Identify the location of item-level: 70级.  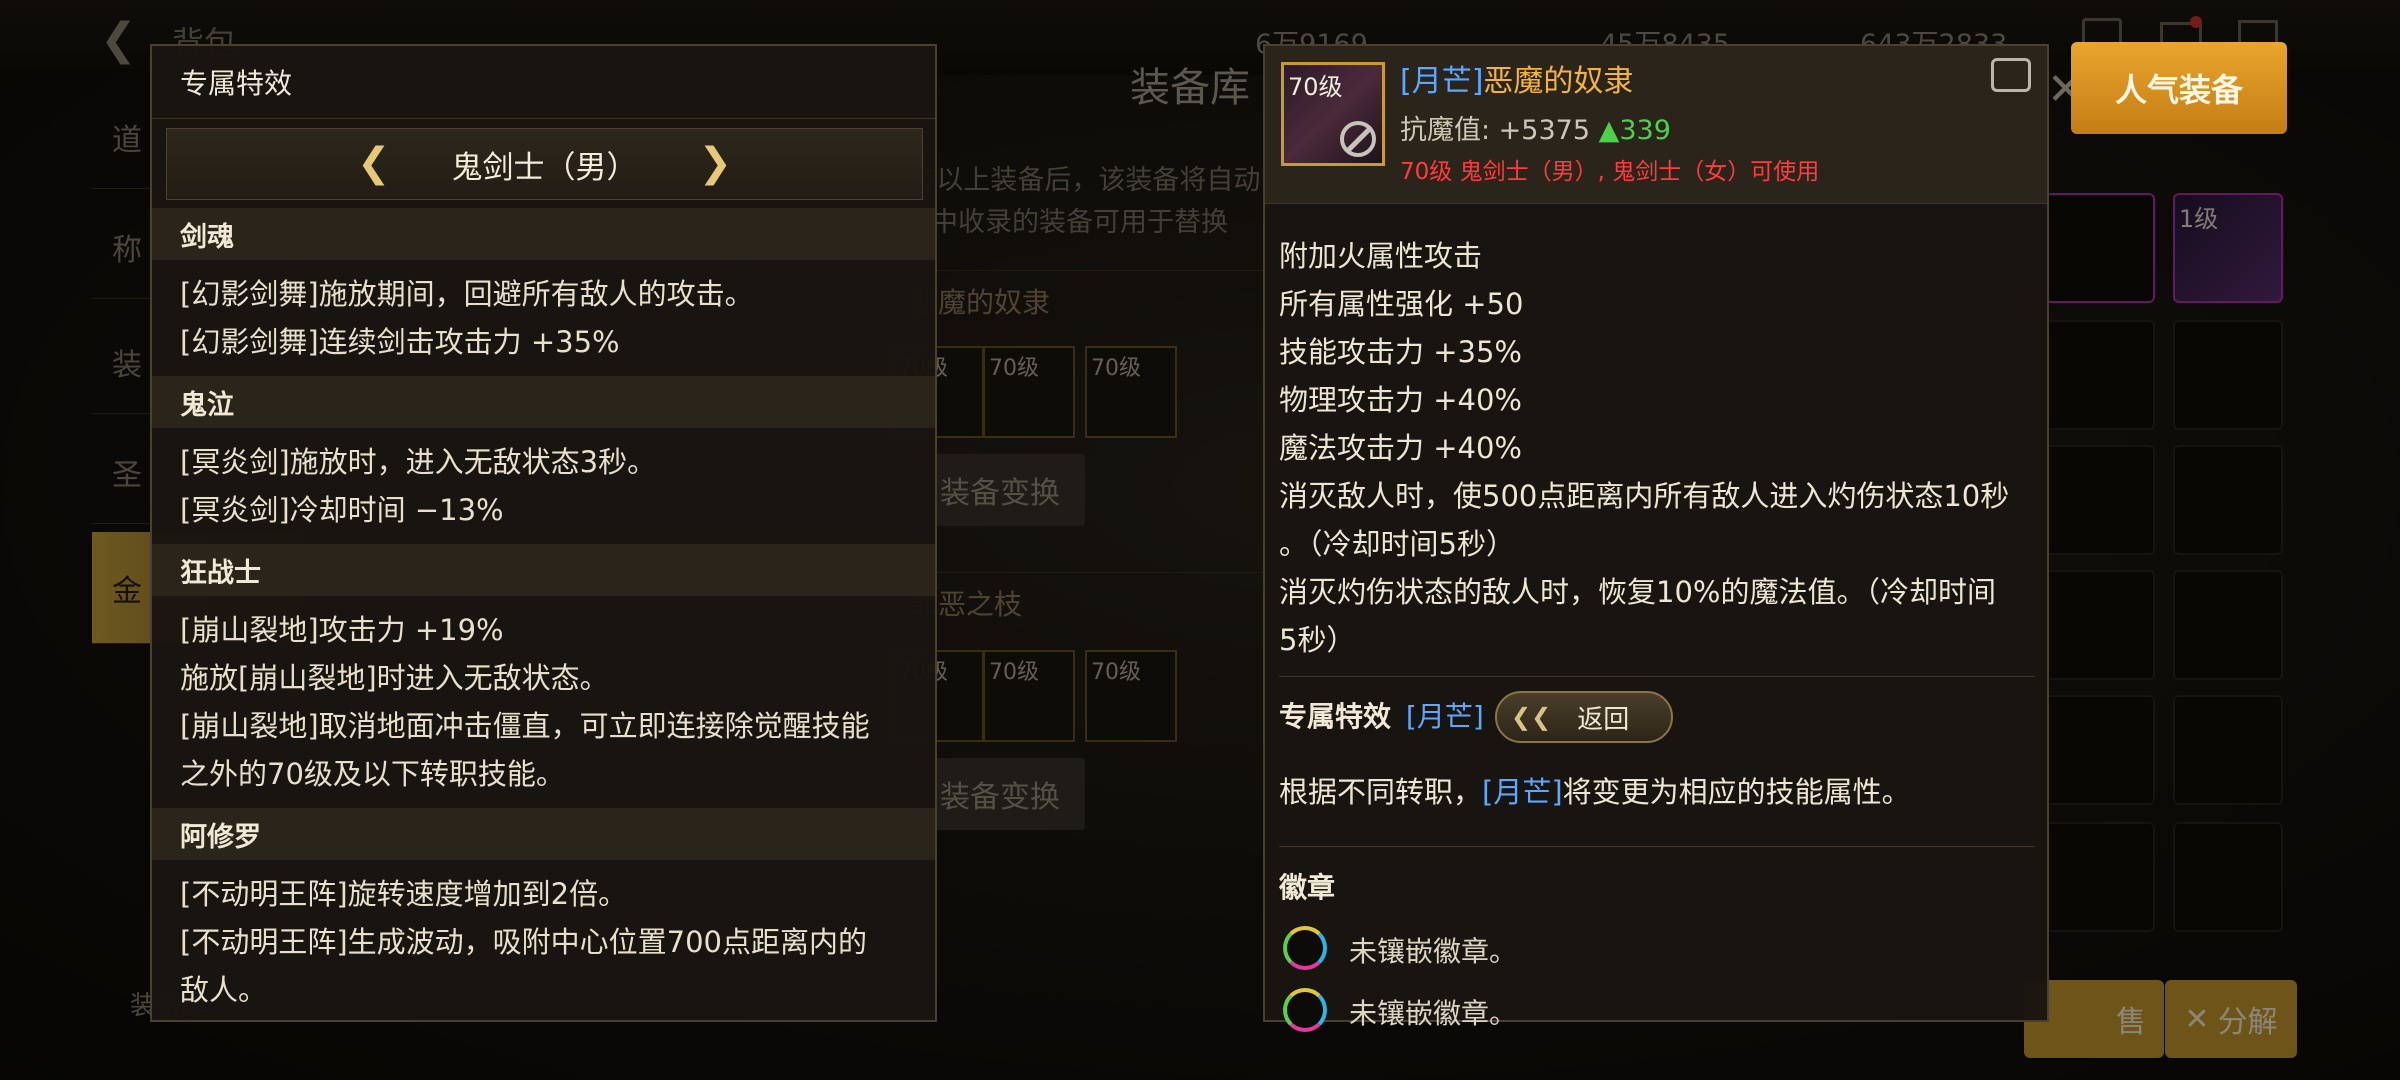
(1315, 87).